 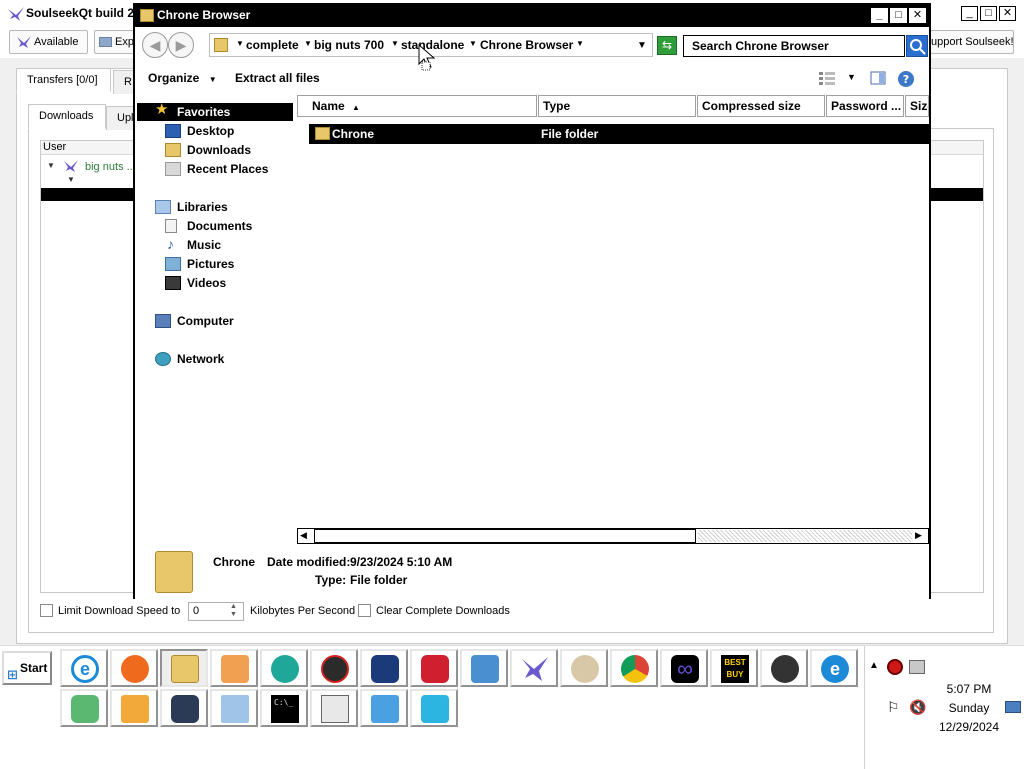 What do you see at coordinates (417, 106) in the screenshot?
I see `column-name: Name ▲` at bounding box center [417, 106].